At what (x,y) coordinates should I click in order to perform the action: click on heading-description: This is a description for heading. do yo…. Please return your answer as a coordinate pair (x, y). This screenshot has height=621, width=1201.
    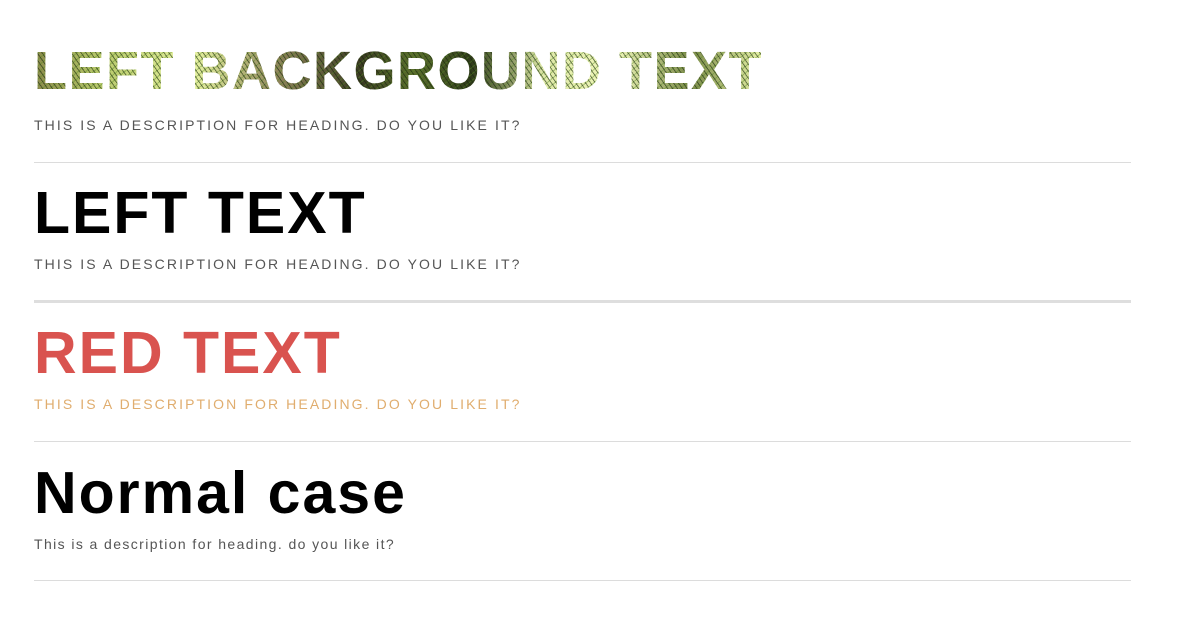
    Looking at the image, I should click on (215, 544).